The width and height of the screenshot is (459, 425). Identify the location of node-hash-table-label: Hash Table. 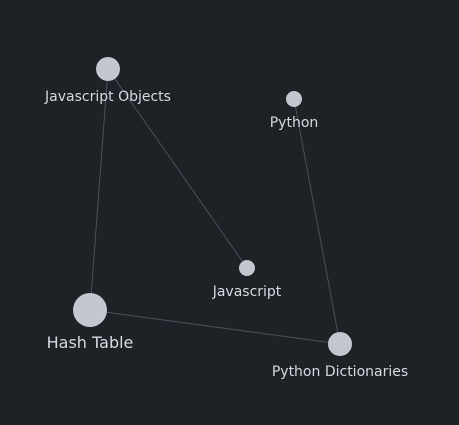
(90, 342).